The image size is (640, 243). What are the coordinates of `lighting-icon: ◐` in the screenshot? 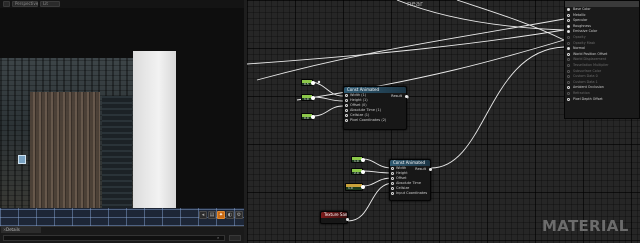 It's located at (230, 215).